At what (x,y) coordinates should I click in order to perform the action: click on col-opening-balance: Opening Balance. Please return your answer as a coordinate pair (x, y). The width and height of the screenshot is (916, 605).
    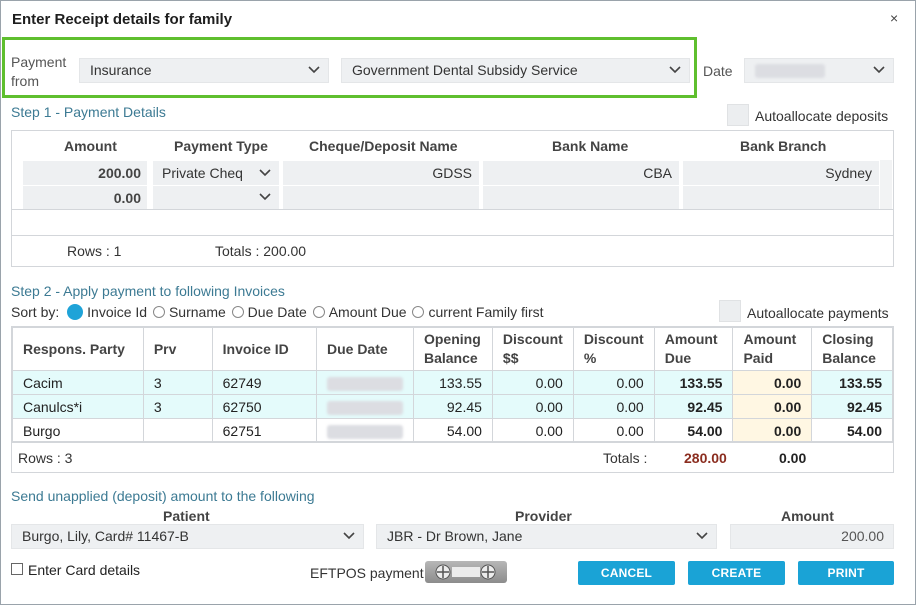
    Looking at the image, I should click on (452, 349).